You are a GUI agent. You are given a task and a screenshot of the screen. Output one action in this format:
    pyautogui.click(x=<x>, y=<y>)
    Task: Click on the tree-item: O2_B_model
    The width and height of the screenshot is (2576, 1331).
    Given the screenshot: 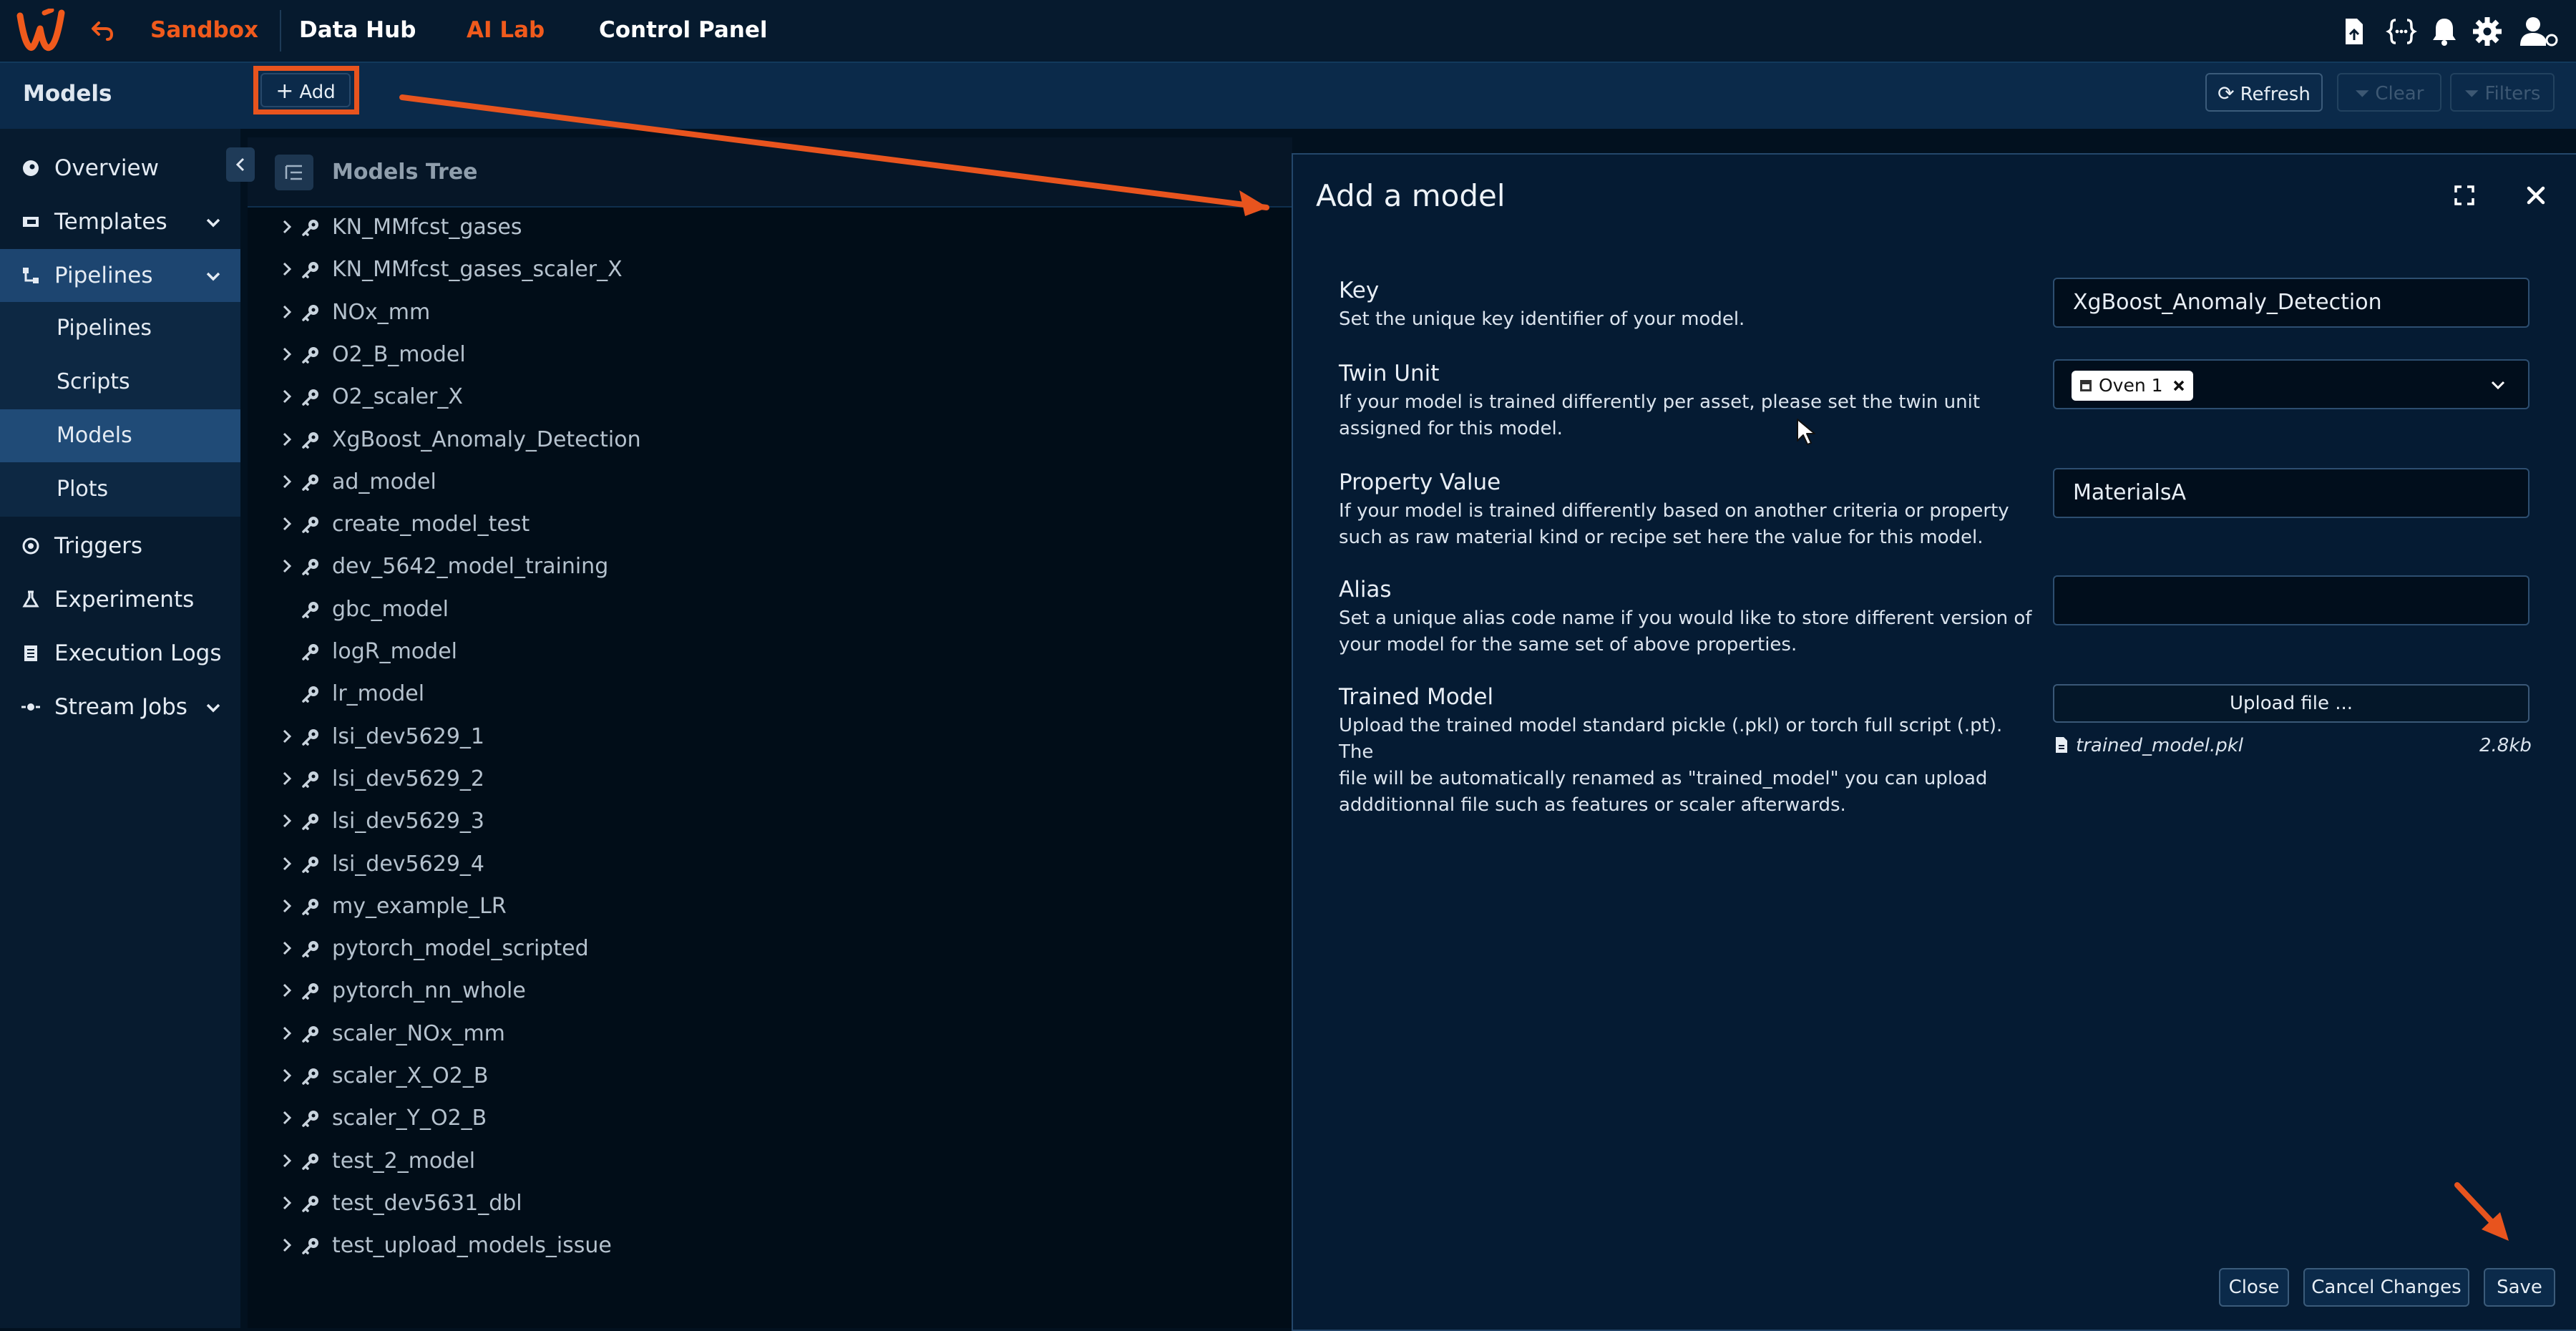 What is the action you would take?
    pyautogui.click(x=763, y=354)
    